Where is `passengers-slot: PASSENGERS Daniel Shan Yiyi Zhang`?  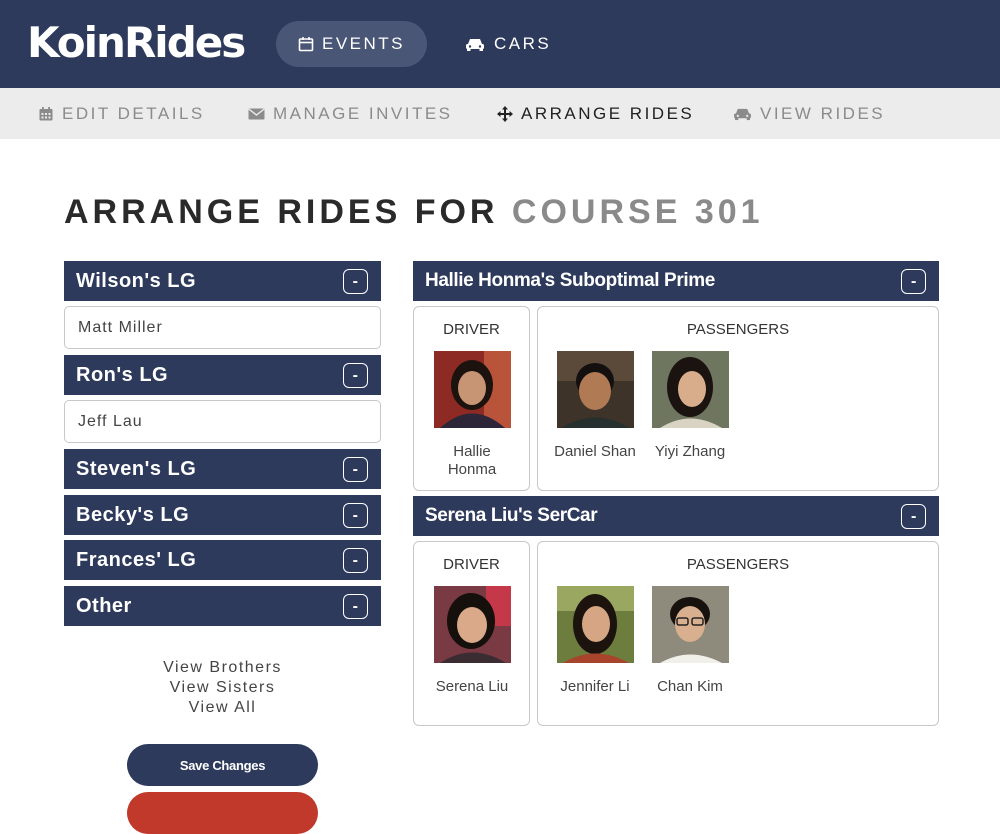
passengers-slot: PASSENGERS Daniel Shan Yiyi Zhang is located at coordinates (738, 398).